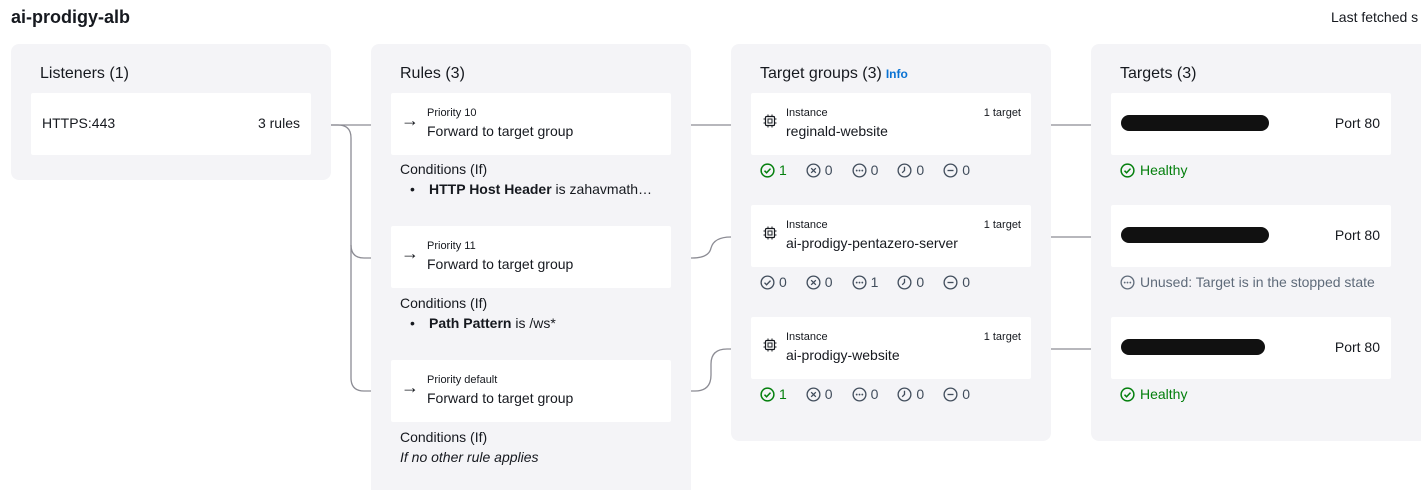 This screenshot has height=490, width=1421. Describe the element at coordinates (71, 17) in the screenshot. I see `page-title: ai-prodigy-alb` at that location.